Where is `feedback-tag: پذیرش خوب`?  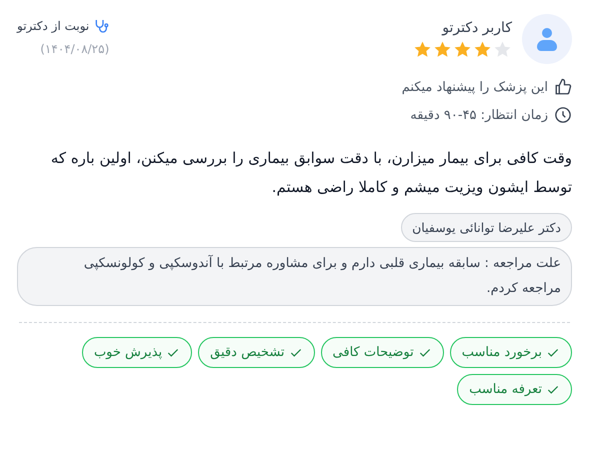 feedback-tag: پذیرش خوب is located at coordinates (137, 352).